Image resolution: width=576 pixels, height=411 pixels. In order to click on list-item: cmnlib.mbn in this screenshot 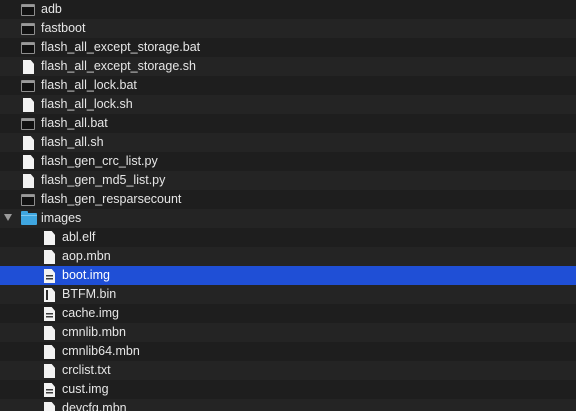, I will do `click(288, 332)`.